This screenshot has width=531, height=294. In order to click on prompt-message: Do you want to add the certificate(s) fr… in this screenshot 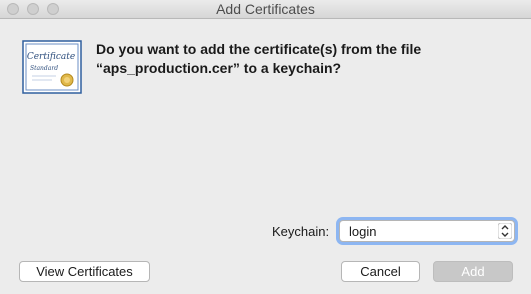, I will do `click(306, 59)`.